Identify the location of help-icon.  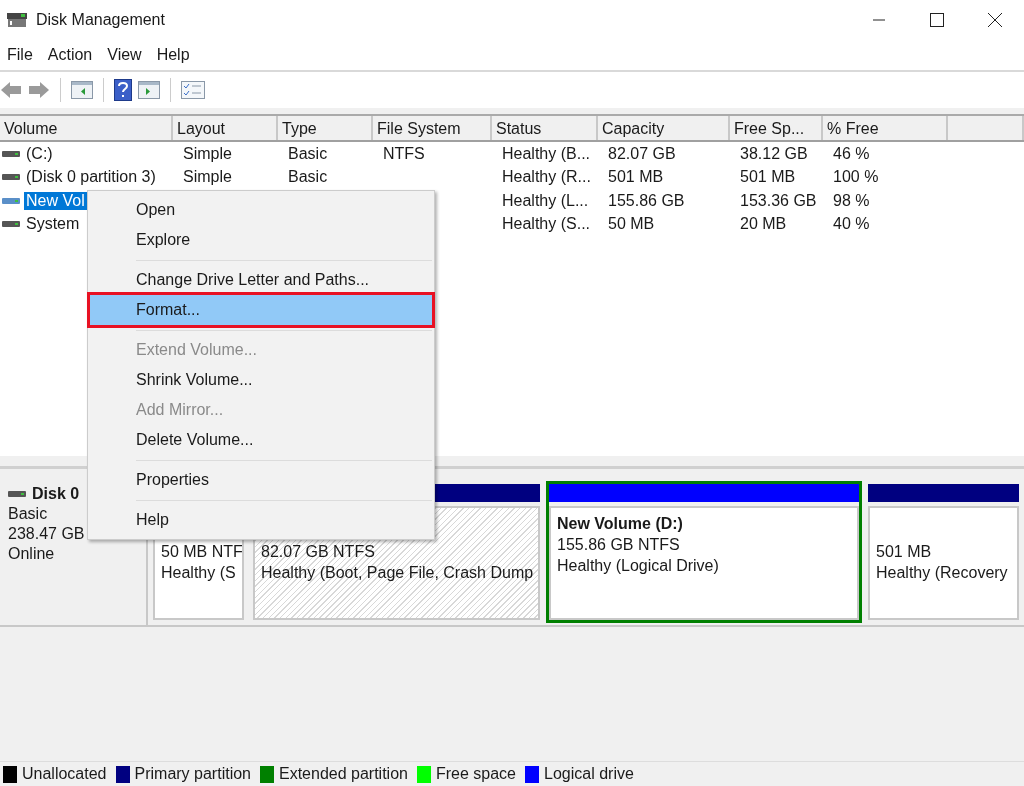
(123, 90).